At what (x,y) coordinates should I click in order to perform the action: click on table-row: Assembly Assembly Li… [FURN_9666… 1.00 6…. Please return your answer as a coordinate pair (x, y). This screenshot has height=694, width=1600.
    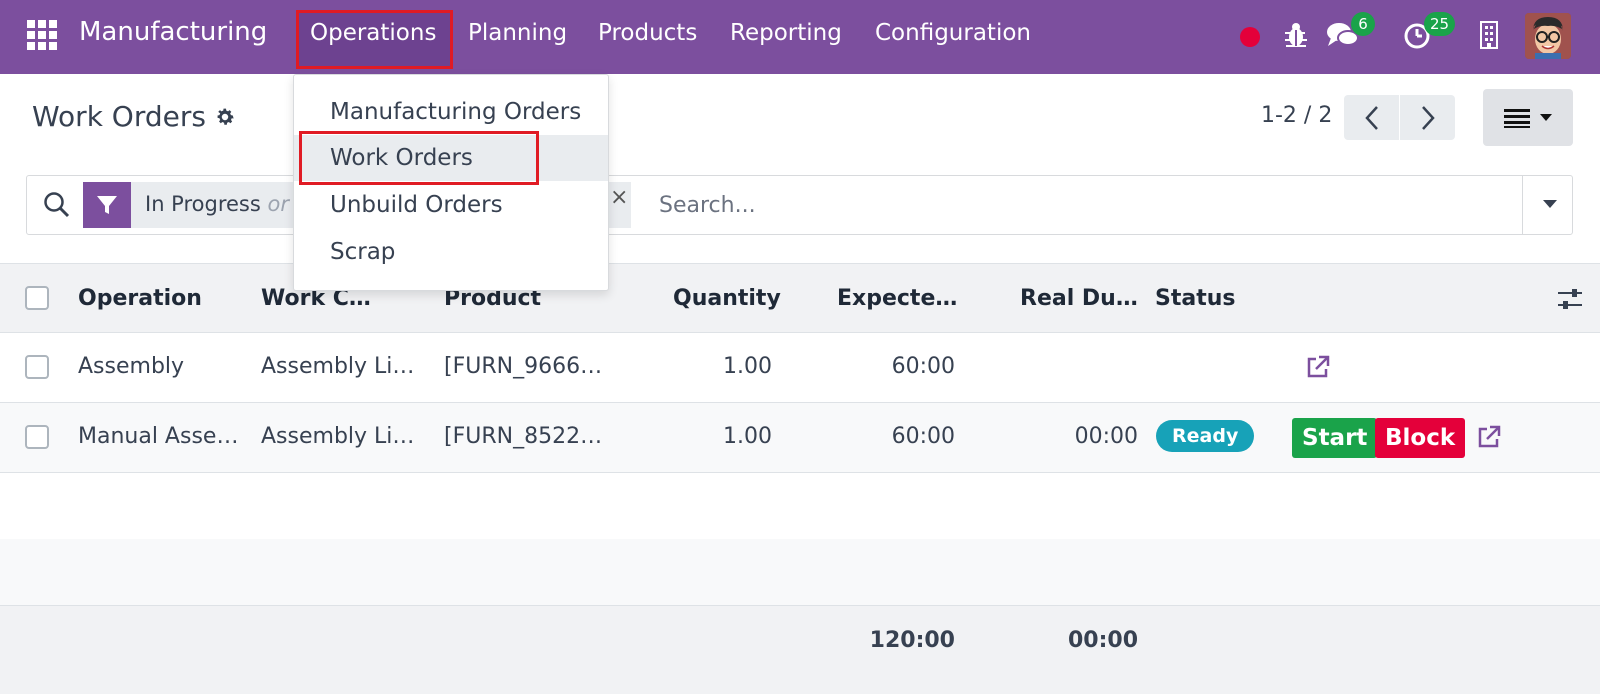
    Looking at the image, I should click on (800, 368).